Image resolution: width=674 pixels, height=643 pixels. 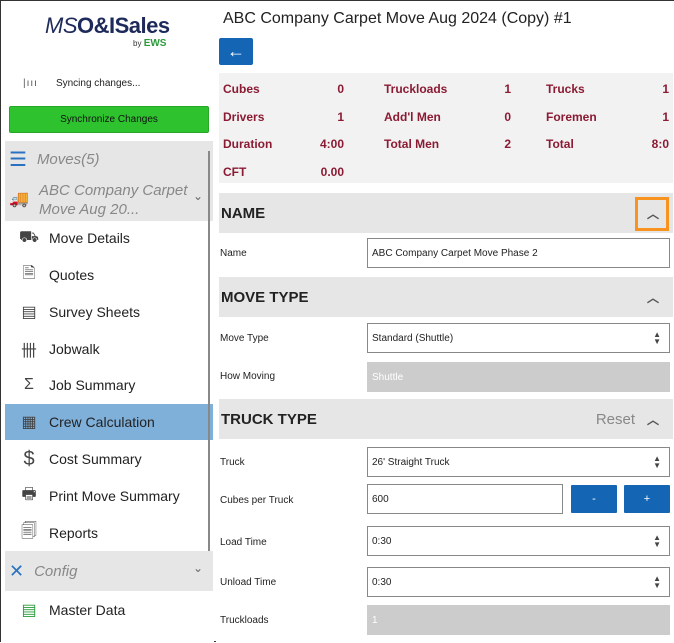 I want to click on sigma-icon: Σ, so click(x=29, y=384).